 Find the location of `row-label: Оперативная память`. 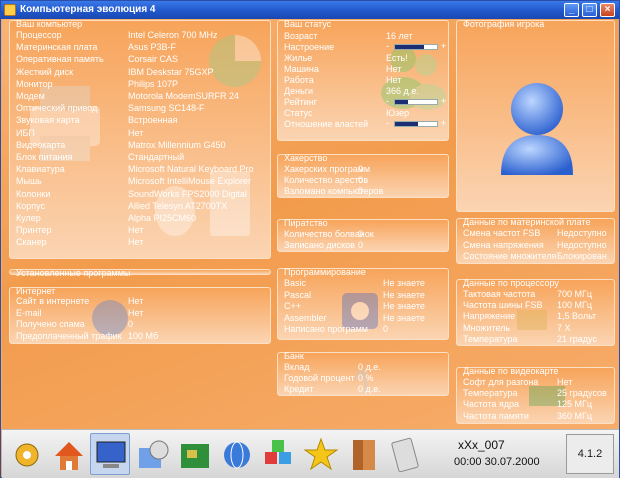

row-label: Оперативная память is located at coordinates (60, 59).